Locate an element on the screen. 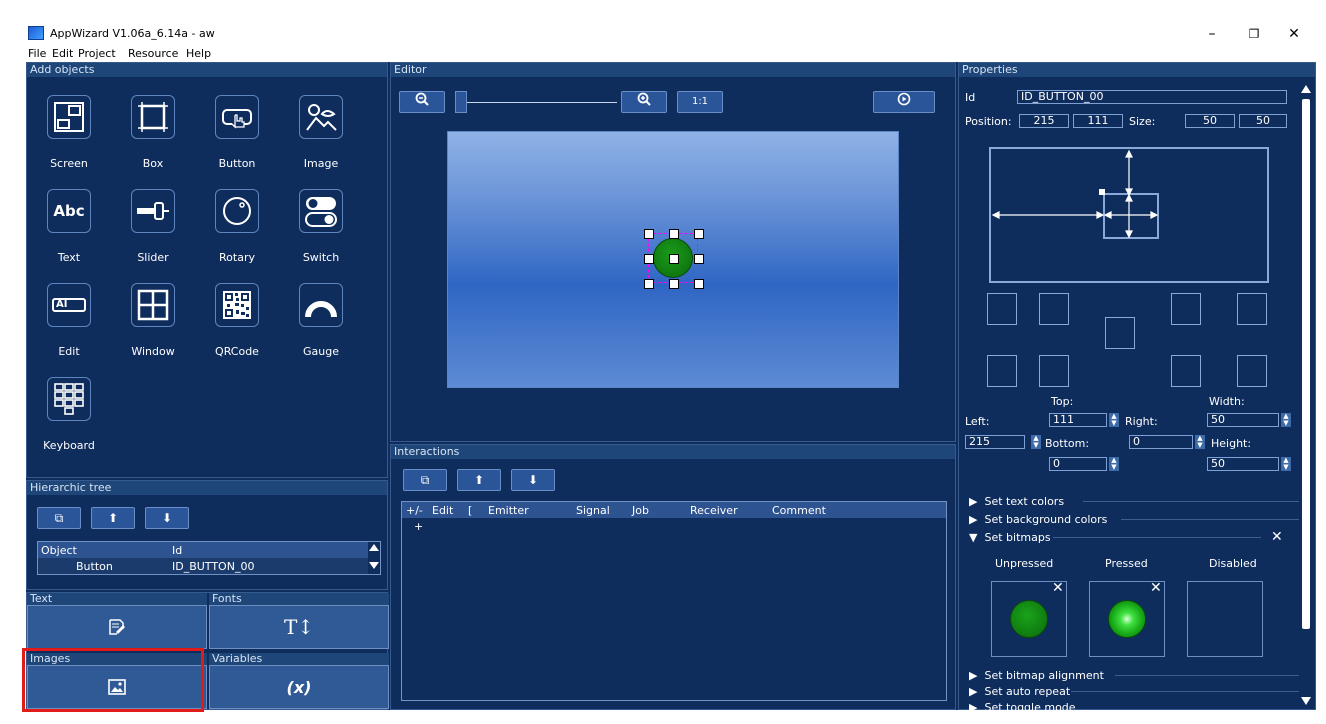 This screenshot has width=1326, height=724. add-gauge: Gauge is located at coordinates (321, 329).